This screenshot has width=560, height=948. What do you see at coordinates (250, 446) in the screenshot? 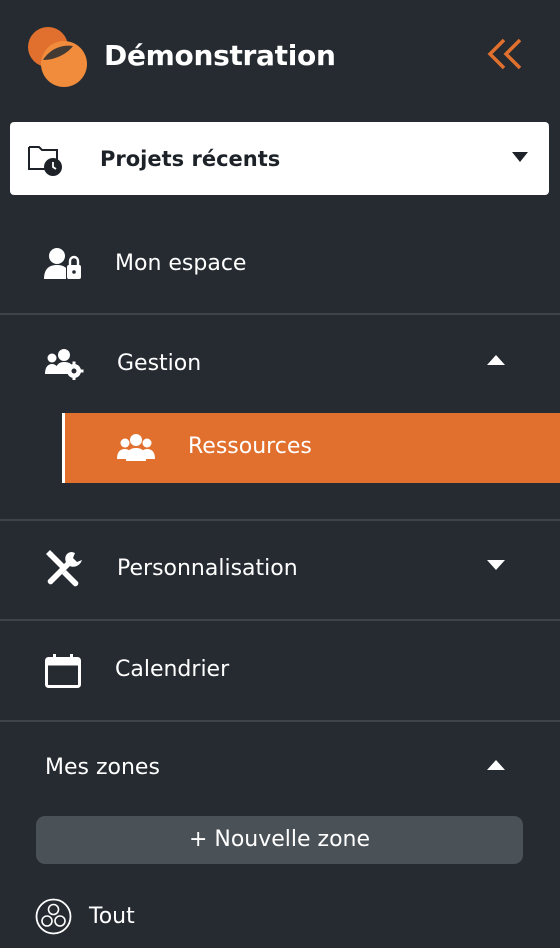
I see `nav-label-ressources: Ressources` at bounding box center [250, 446].